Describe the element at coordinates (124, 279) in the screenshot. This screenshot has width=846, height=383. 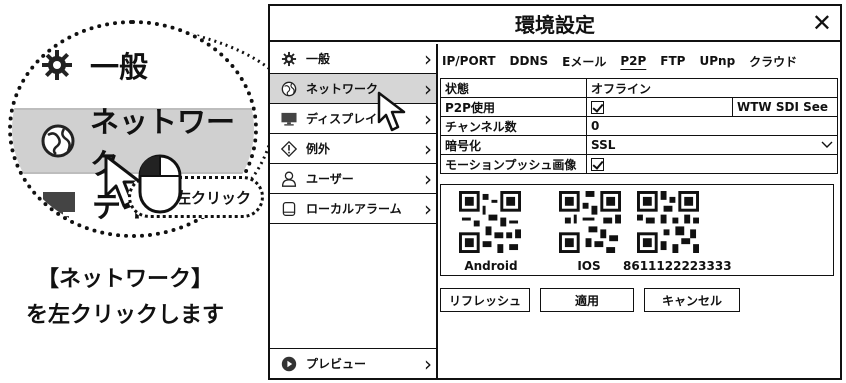
I see `instruction-line-1: 【ネットワーク】` at that location.